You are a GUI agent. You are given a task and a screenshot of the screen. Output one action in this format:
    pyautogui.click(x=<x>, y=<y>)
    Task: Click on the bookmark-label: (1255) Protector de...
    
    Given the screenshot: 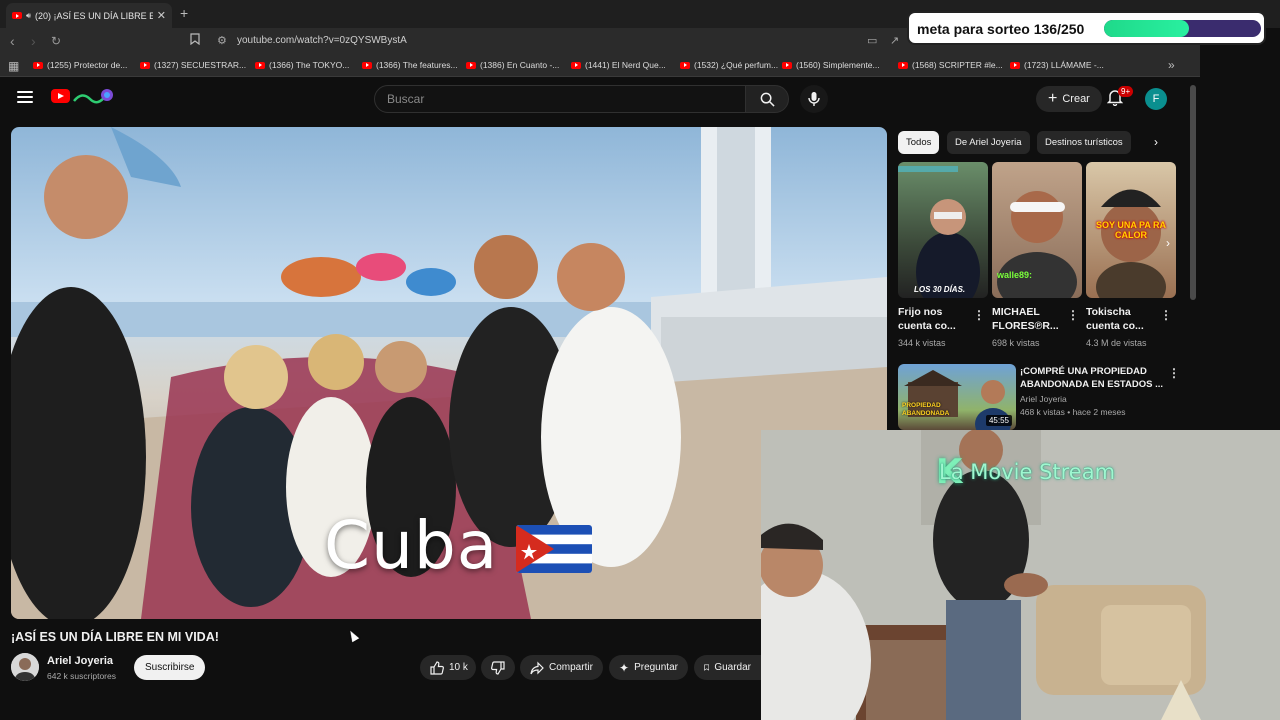 What is the action you would take?
    pyautogui.click(x=87, y=65)
    